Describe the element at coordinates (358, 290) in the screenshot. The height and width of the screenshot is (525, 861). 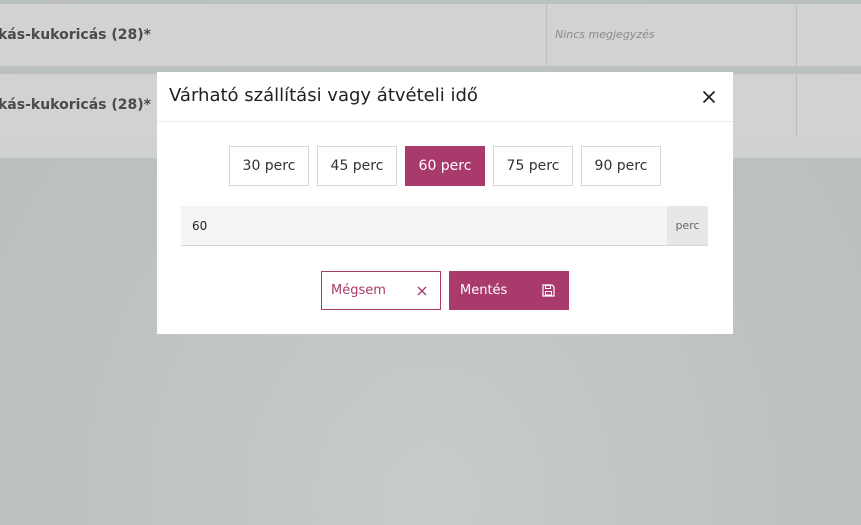
I see `cancel-label: Mégsem` at that location.